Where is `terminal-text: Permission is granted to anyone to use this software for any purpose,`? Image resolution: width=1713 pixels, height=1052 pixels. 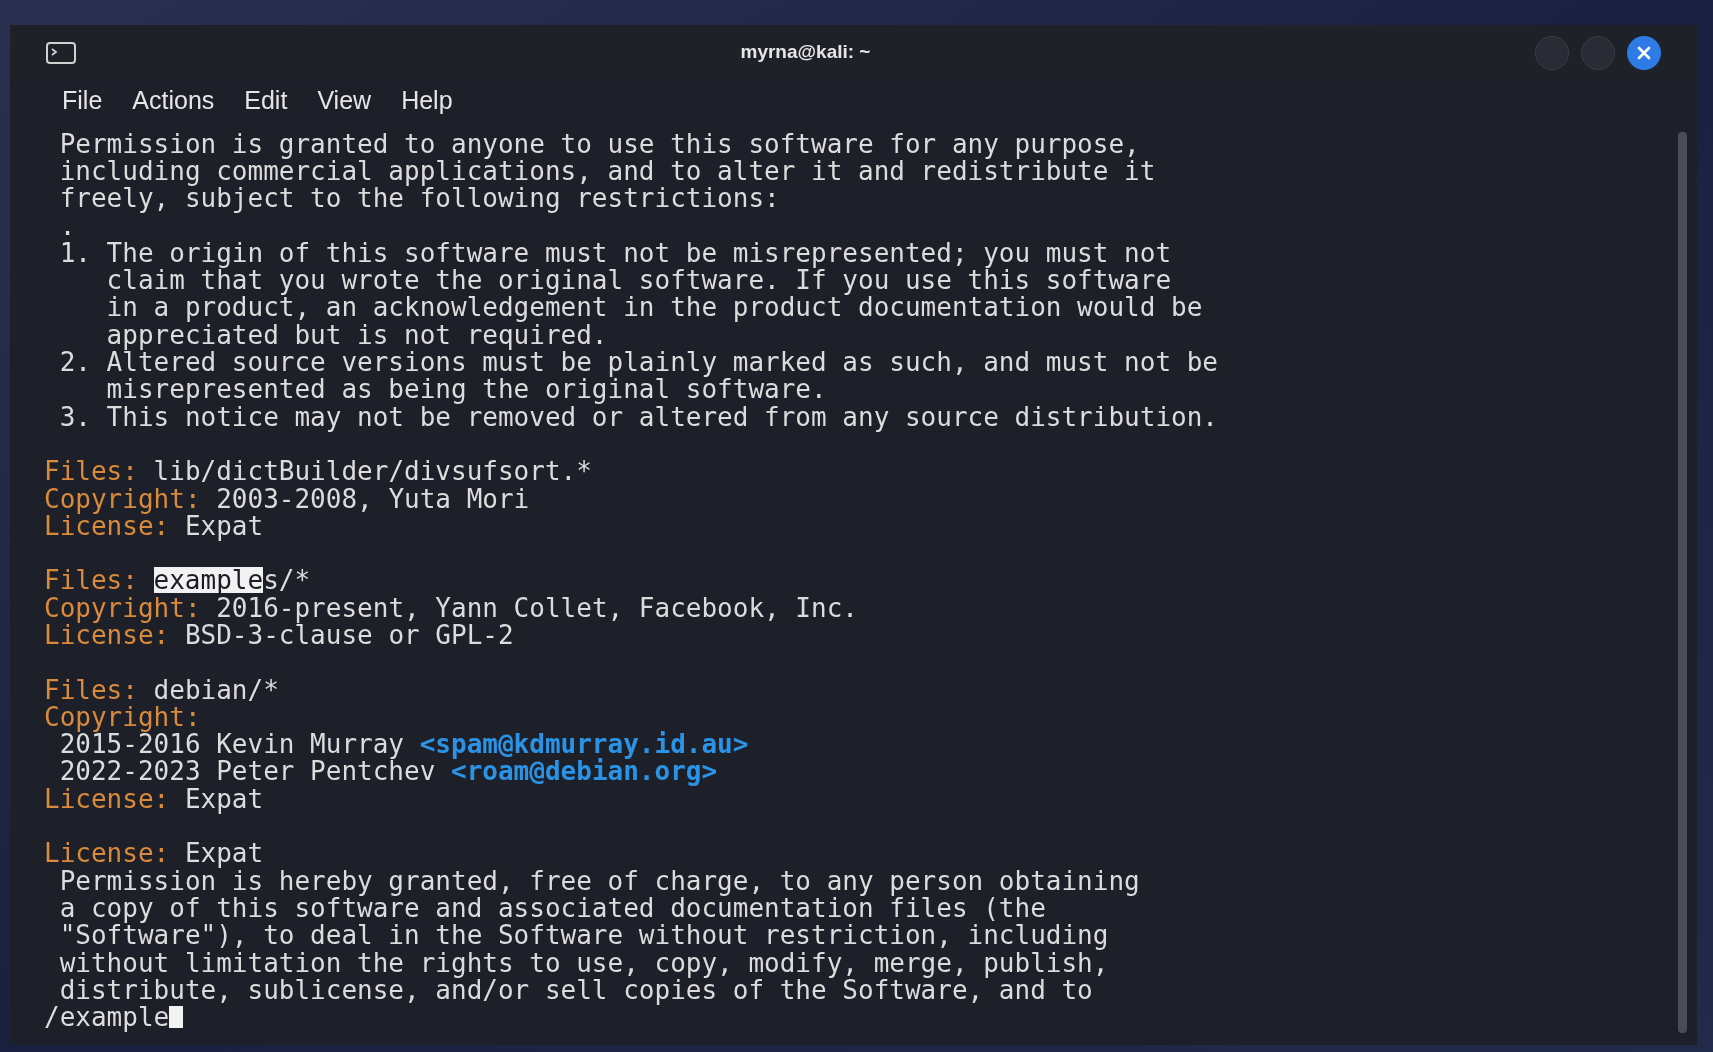 terminal-text: Permission is granted to anyone to use this software for any purpose, is located at coordinates (599, 143).